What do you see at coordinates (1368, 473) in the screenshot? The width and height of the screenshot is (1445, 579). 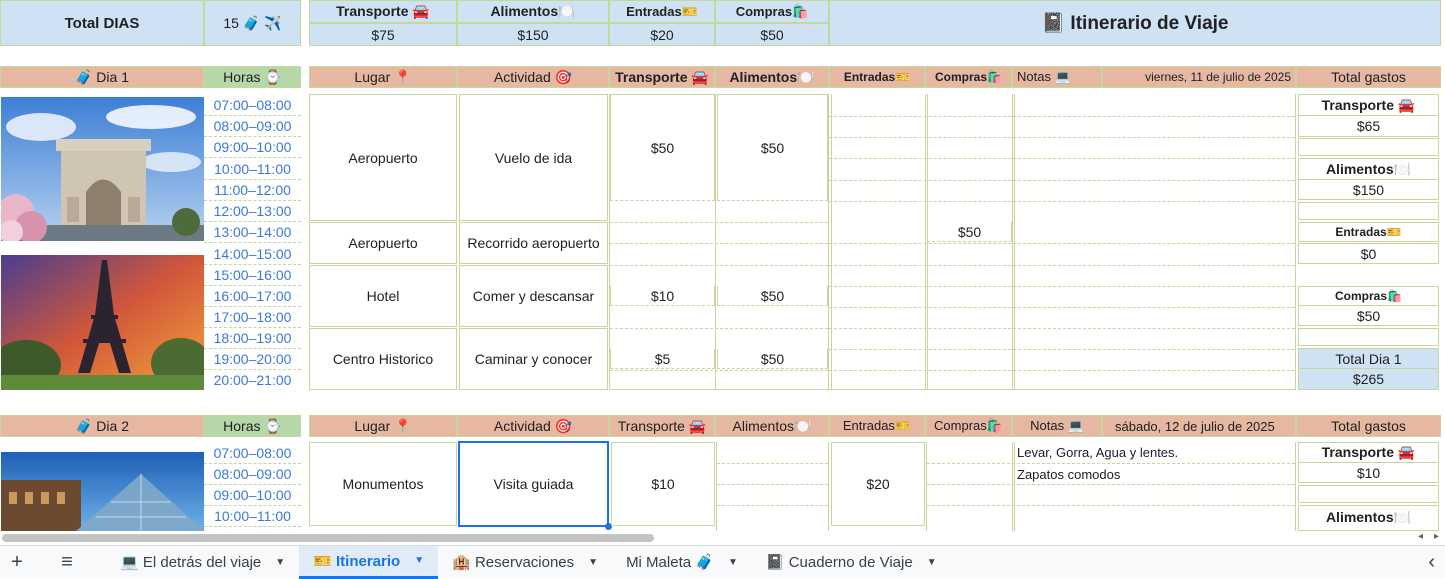 I see `day2-total-transporte-value: $10` at bounding box center [1368, 473].